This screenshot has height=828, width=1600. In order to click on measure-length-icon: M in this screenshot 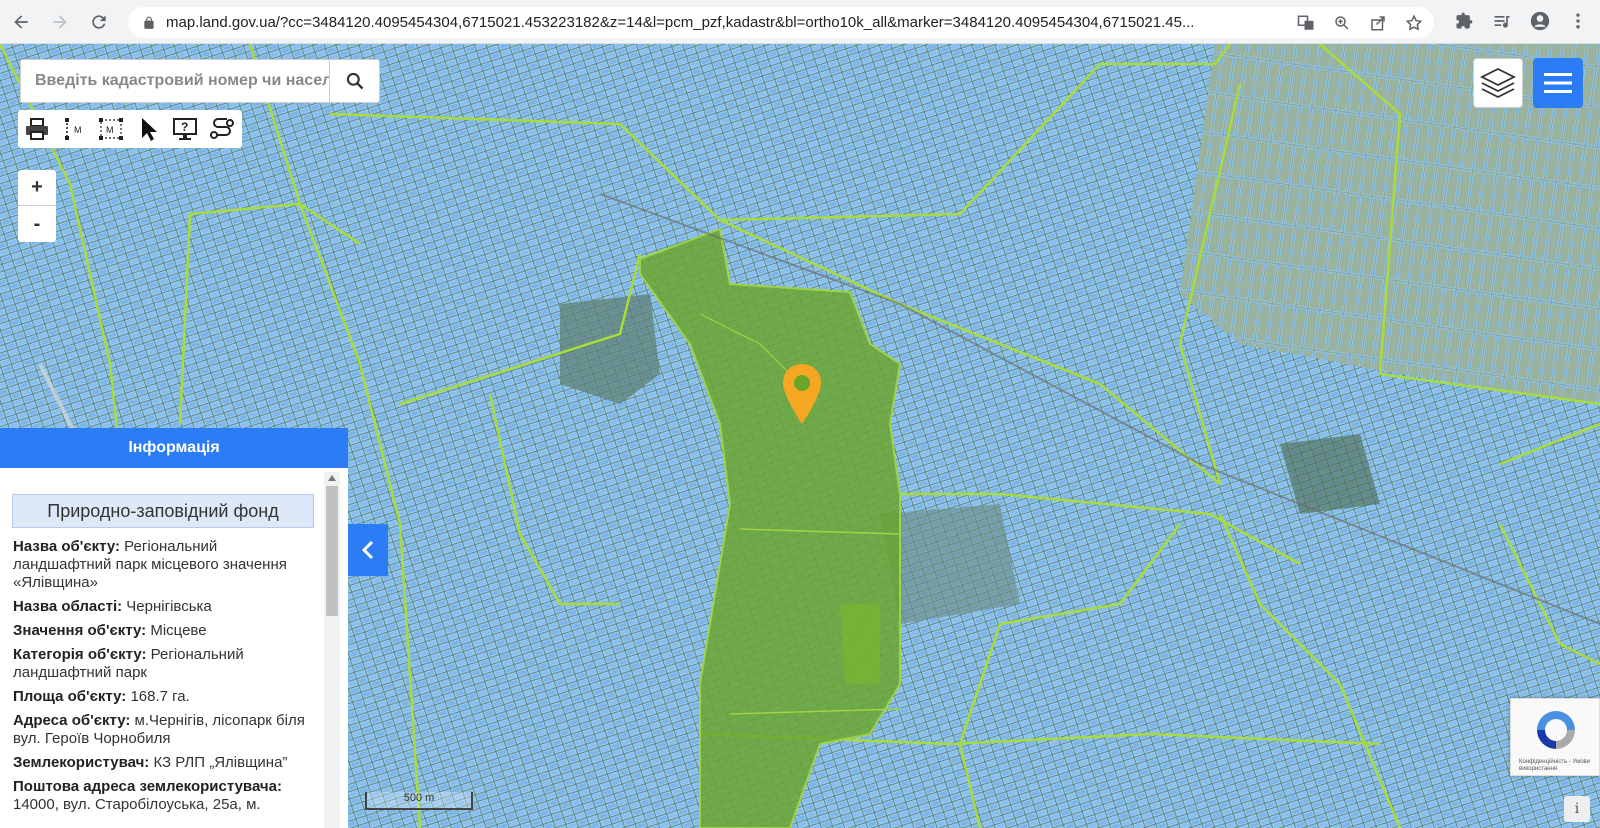, I will do `click(73, 129)`.